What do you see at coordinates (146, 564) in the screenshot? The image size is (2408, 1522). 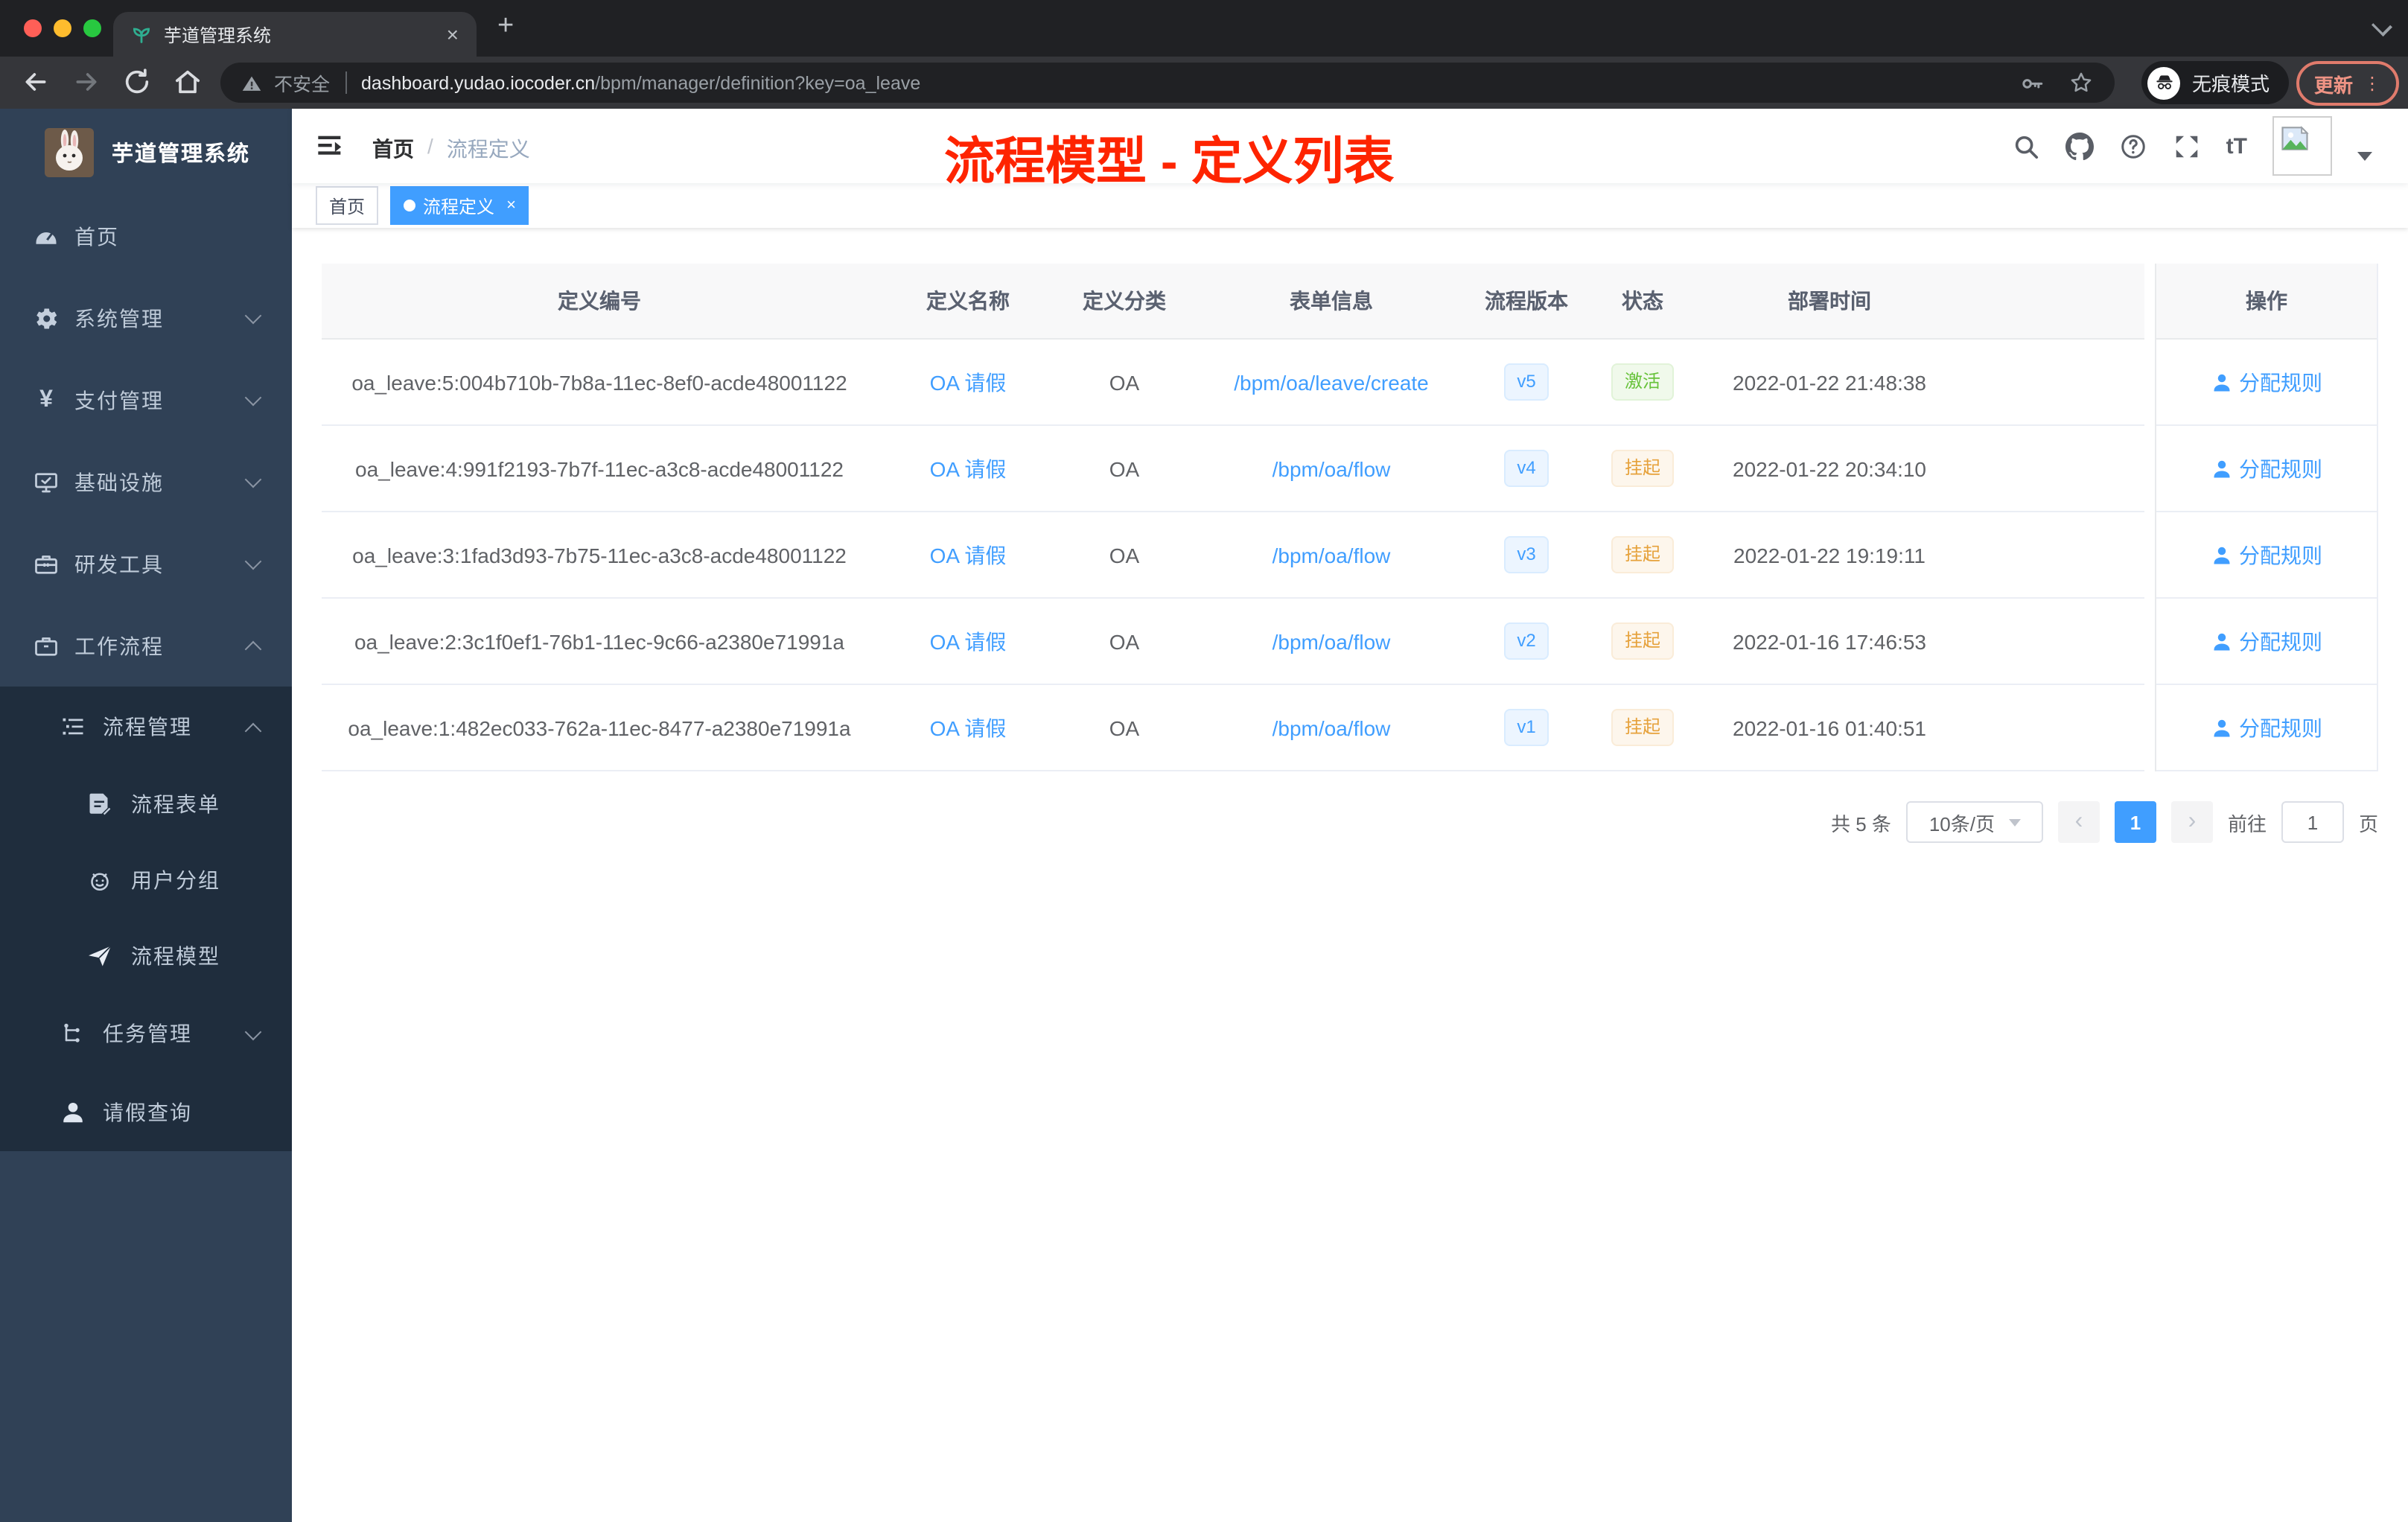 I see `sidebar-item-dev-tools: 研发工具` at bounding box center [146, 564].